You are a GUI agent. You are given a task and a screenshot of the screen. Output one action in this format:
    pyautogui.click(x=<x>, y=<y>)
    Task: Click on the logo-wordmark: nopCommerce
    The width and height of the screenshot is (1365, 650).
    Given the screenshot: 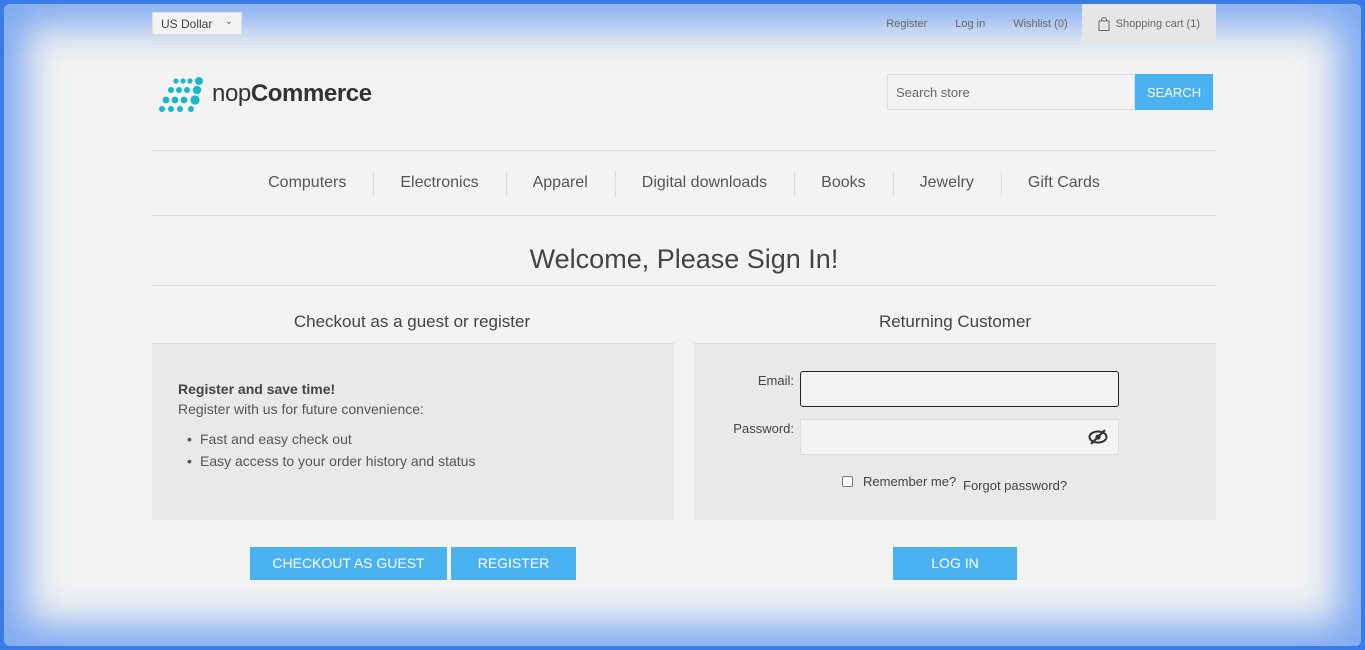 What is the action you would take?
    pyautogui.click(x=292, y=94)
    